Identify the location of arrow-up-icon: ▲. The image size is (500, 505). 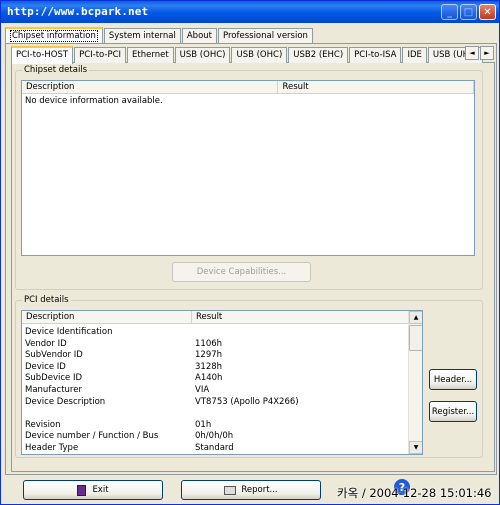
(416, 317).